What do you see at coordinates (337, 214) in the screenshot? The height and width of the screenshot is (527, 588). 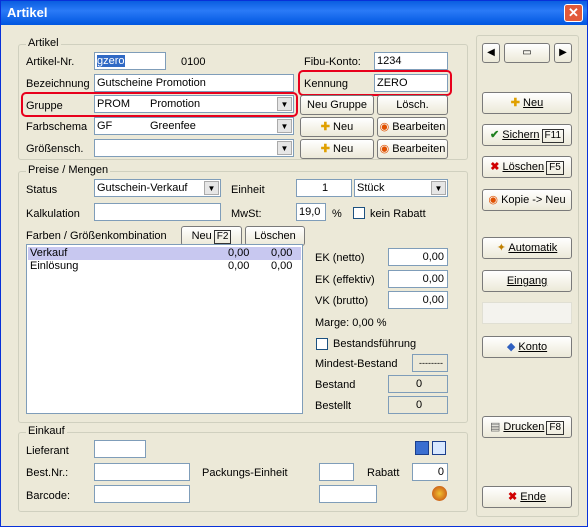 I see `percent-label: %` at bounding box center [337, 214].